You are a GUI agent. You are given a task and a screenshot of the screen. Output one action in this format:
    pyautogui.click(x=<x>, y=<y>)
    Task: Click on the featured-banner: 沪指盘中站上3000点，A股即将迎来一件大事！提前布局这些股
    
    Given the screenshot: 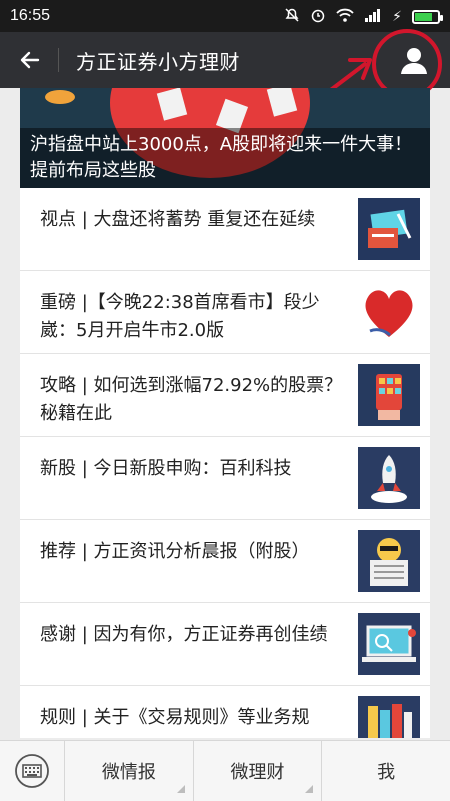 What is the action you would take?
    pyautogui.click(x=225, y=138)
    